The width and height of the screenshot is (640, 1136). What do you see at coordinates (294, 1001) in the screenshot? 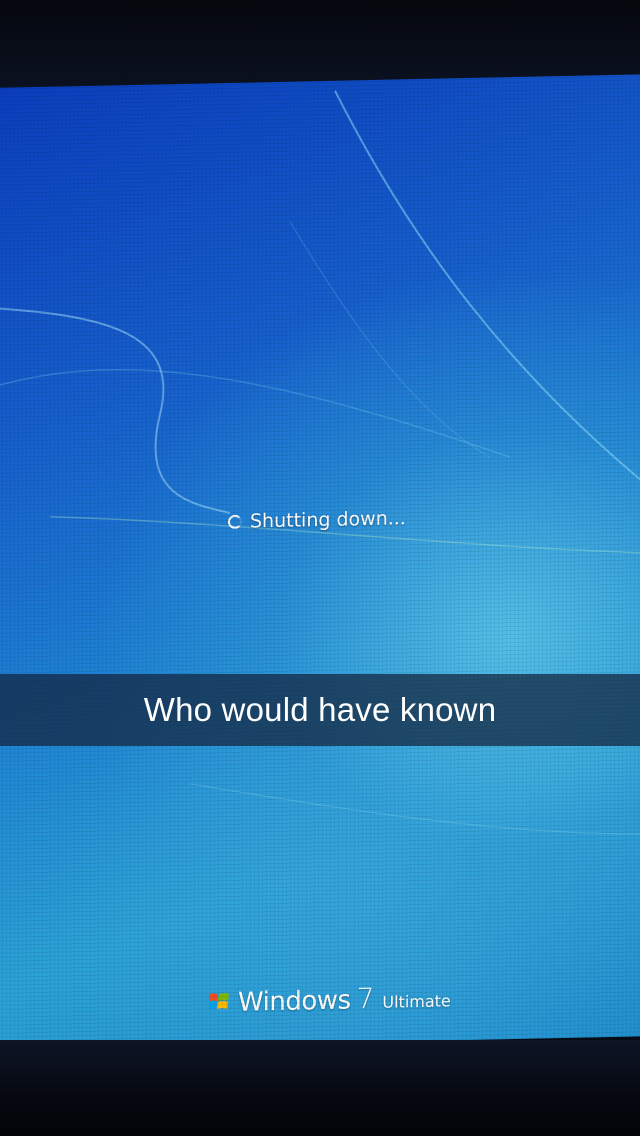
I see `brand-name: Windows` at bounding box center [294, 1001].